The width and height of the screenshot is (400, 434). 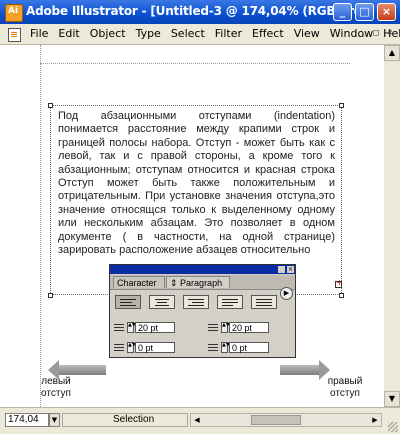 I want to click on alignment-buttons, so click(x=196, y=302).